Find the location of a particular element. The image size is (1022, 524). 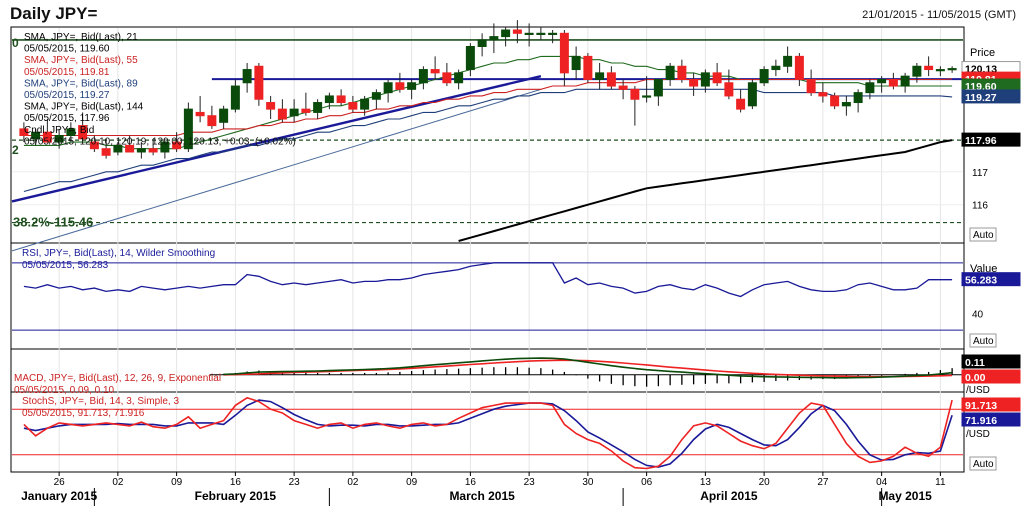

stoch-k-line is located at coordinates (488, 433).